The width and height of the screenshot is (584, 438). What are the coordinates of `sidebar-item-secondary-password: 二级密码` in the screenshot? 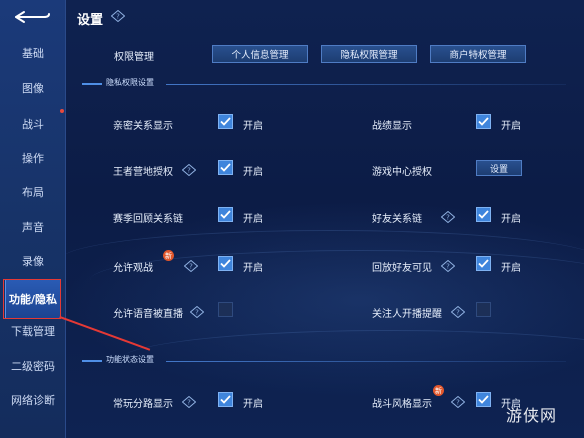 It's located at (33, 366).